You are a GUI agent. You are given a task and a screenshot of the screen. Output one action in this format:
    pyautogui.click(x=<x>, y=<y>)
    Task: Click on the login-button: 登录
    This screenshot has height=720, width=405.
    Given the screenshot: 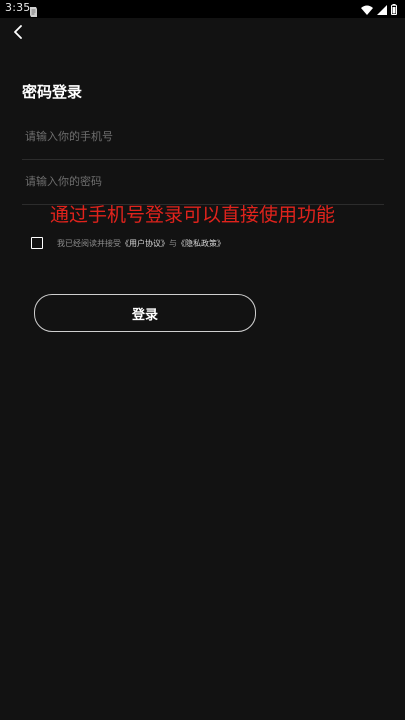 What is the action you would take?
    pyautogui.click(x=145, y=313)
    